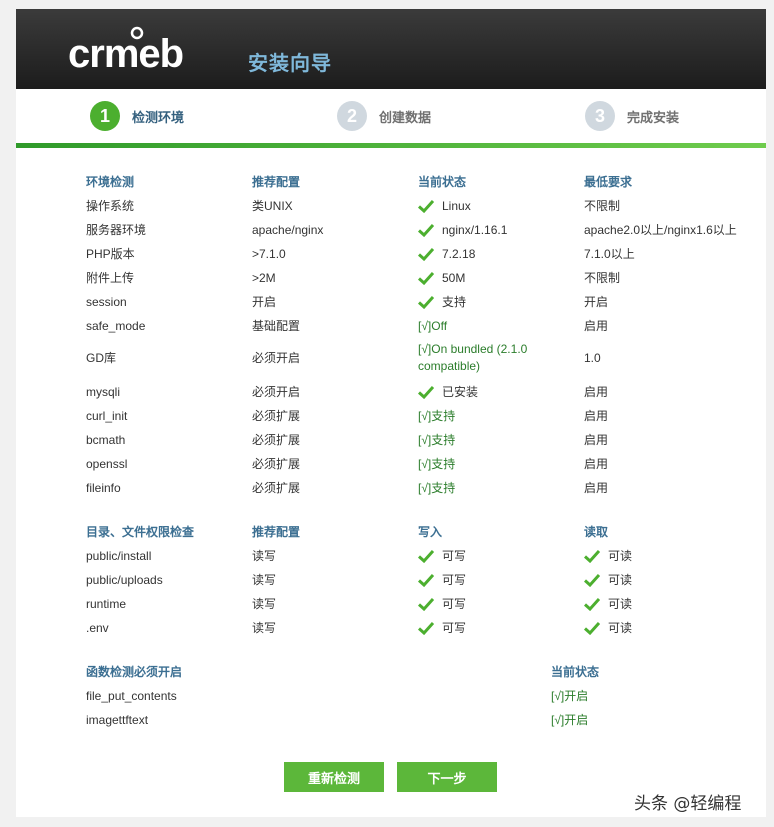 This screenshot has width=774, height=827. I want to click on env-minimum: apache2.0以上/nginx1.6以上, so click(660, 230).